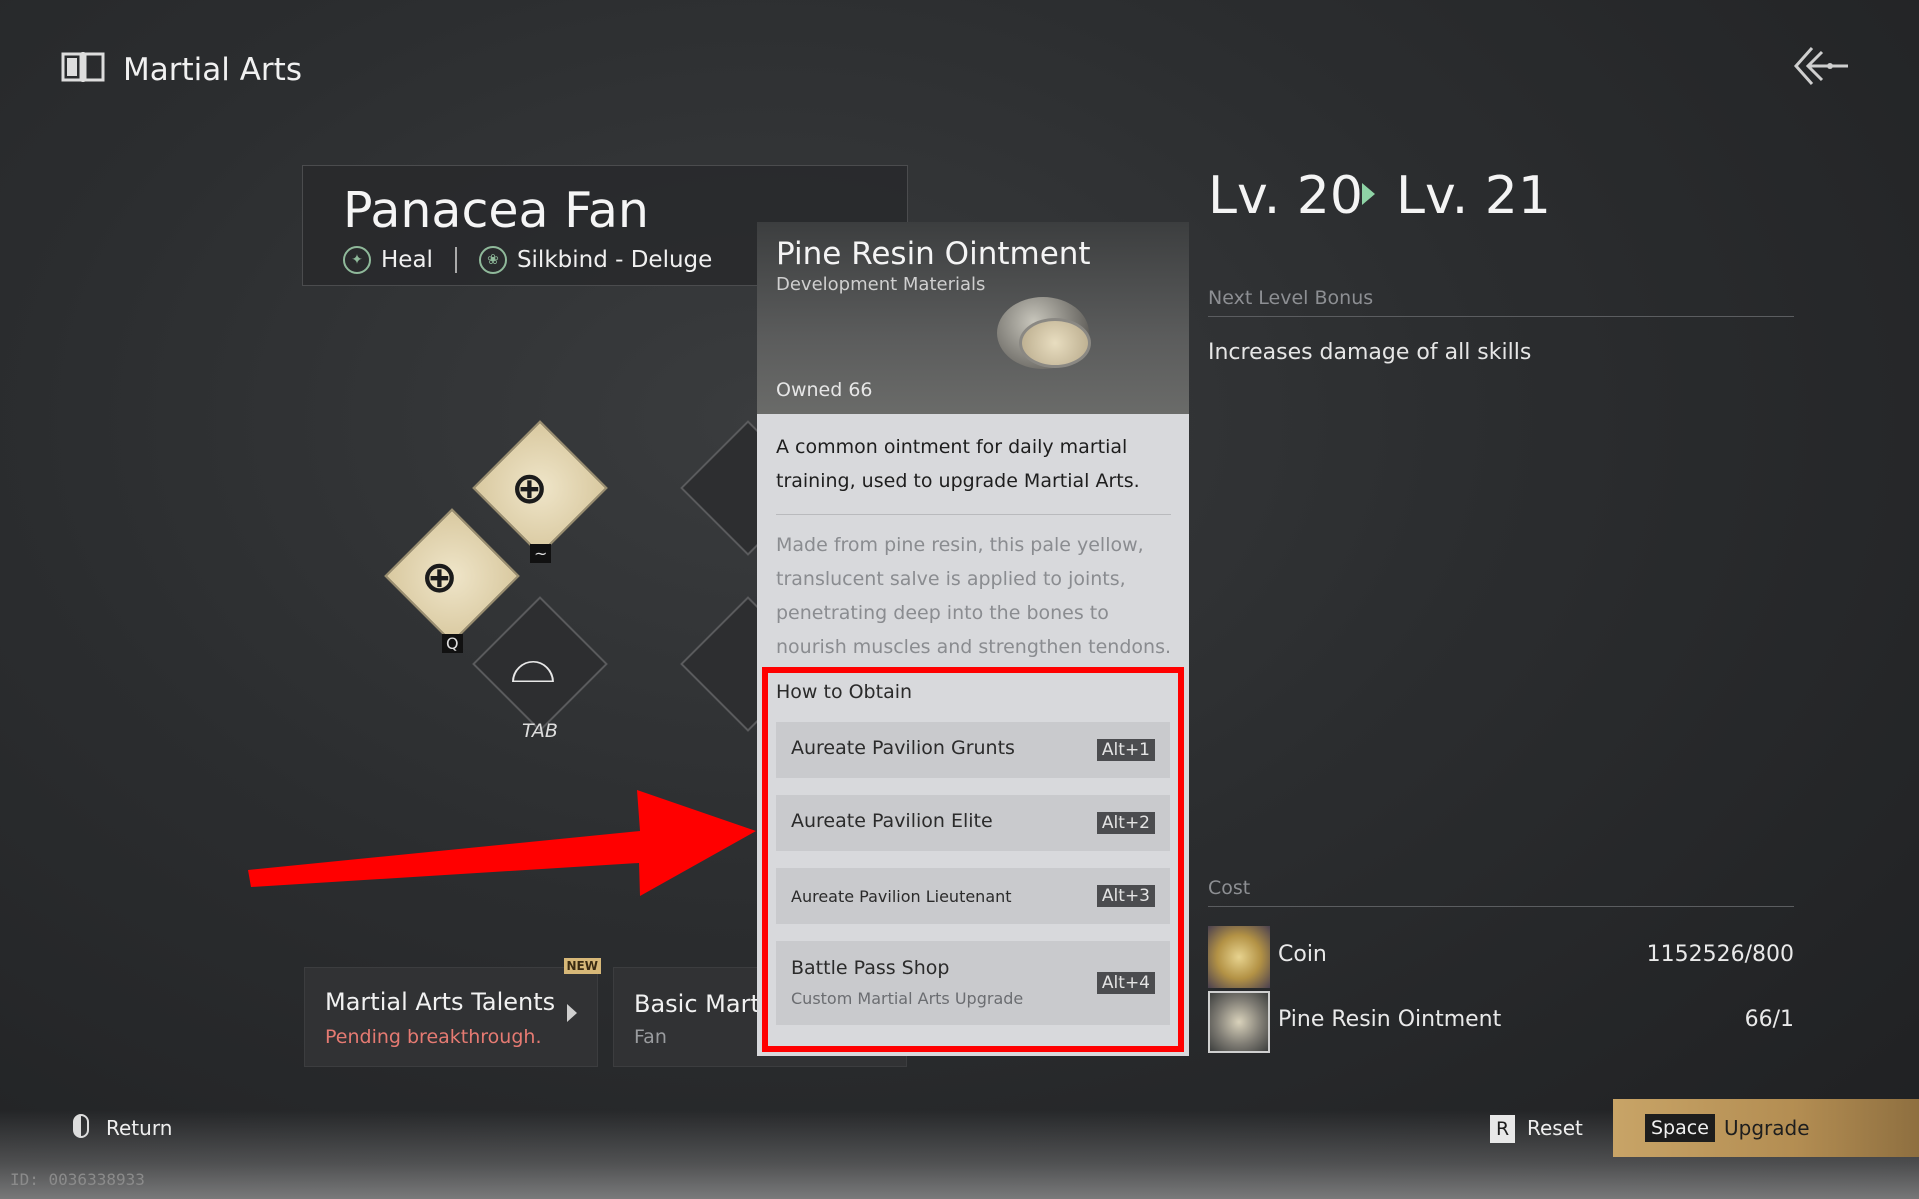 This screenshot has width=1919, height=1199. What do you see at coordinates (1503, 1129) in the screenshot?
I see `reset-key-hint: R` at bounding box center [1503, 1129].